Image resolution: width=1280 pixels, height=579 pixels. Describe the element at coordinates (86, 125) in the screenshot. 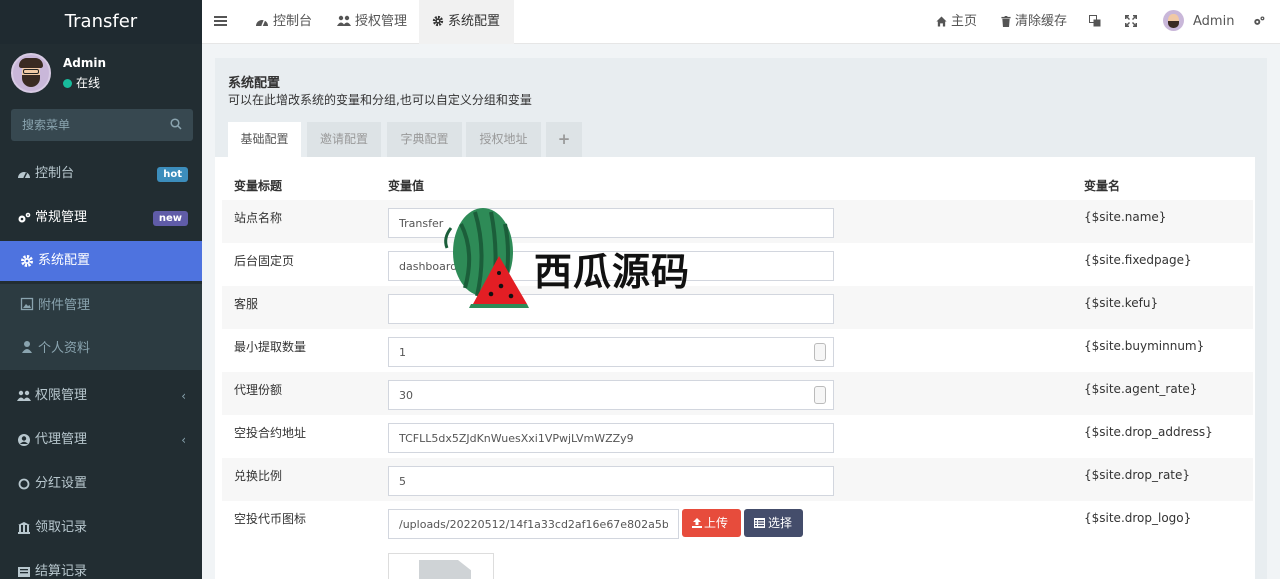

I see `menu-search-input` at that location.